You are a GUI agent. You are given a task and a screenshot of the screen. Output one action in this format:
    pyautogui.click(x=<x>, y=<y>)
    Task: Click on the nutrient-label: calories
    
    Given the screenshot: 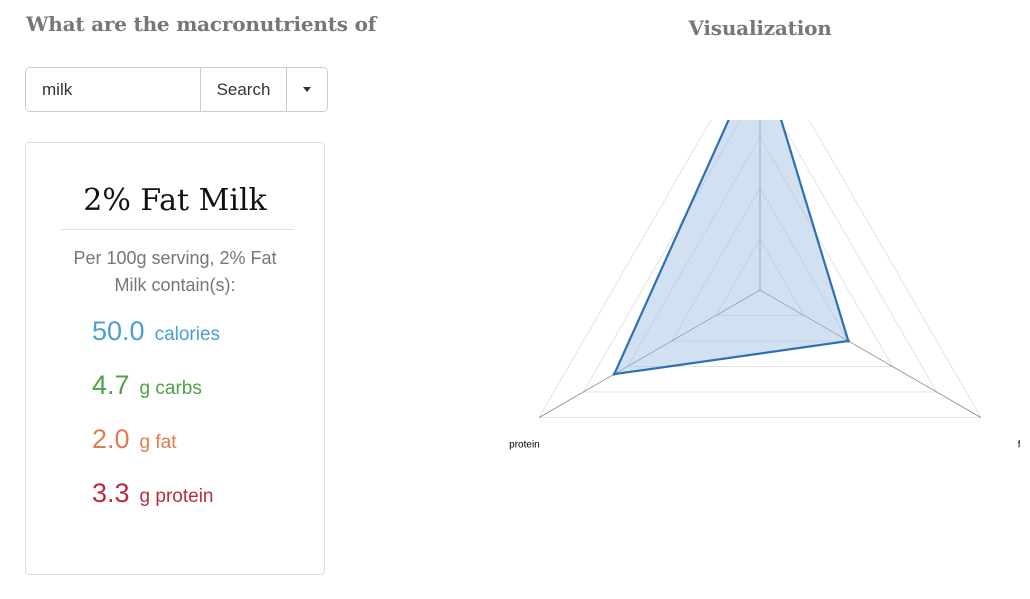 What is the action you would take?
    pyautogui.click(x=187, y=334)
    